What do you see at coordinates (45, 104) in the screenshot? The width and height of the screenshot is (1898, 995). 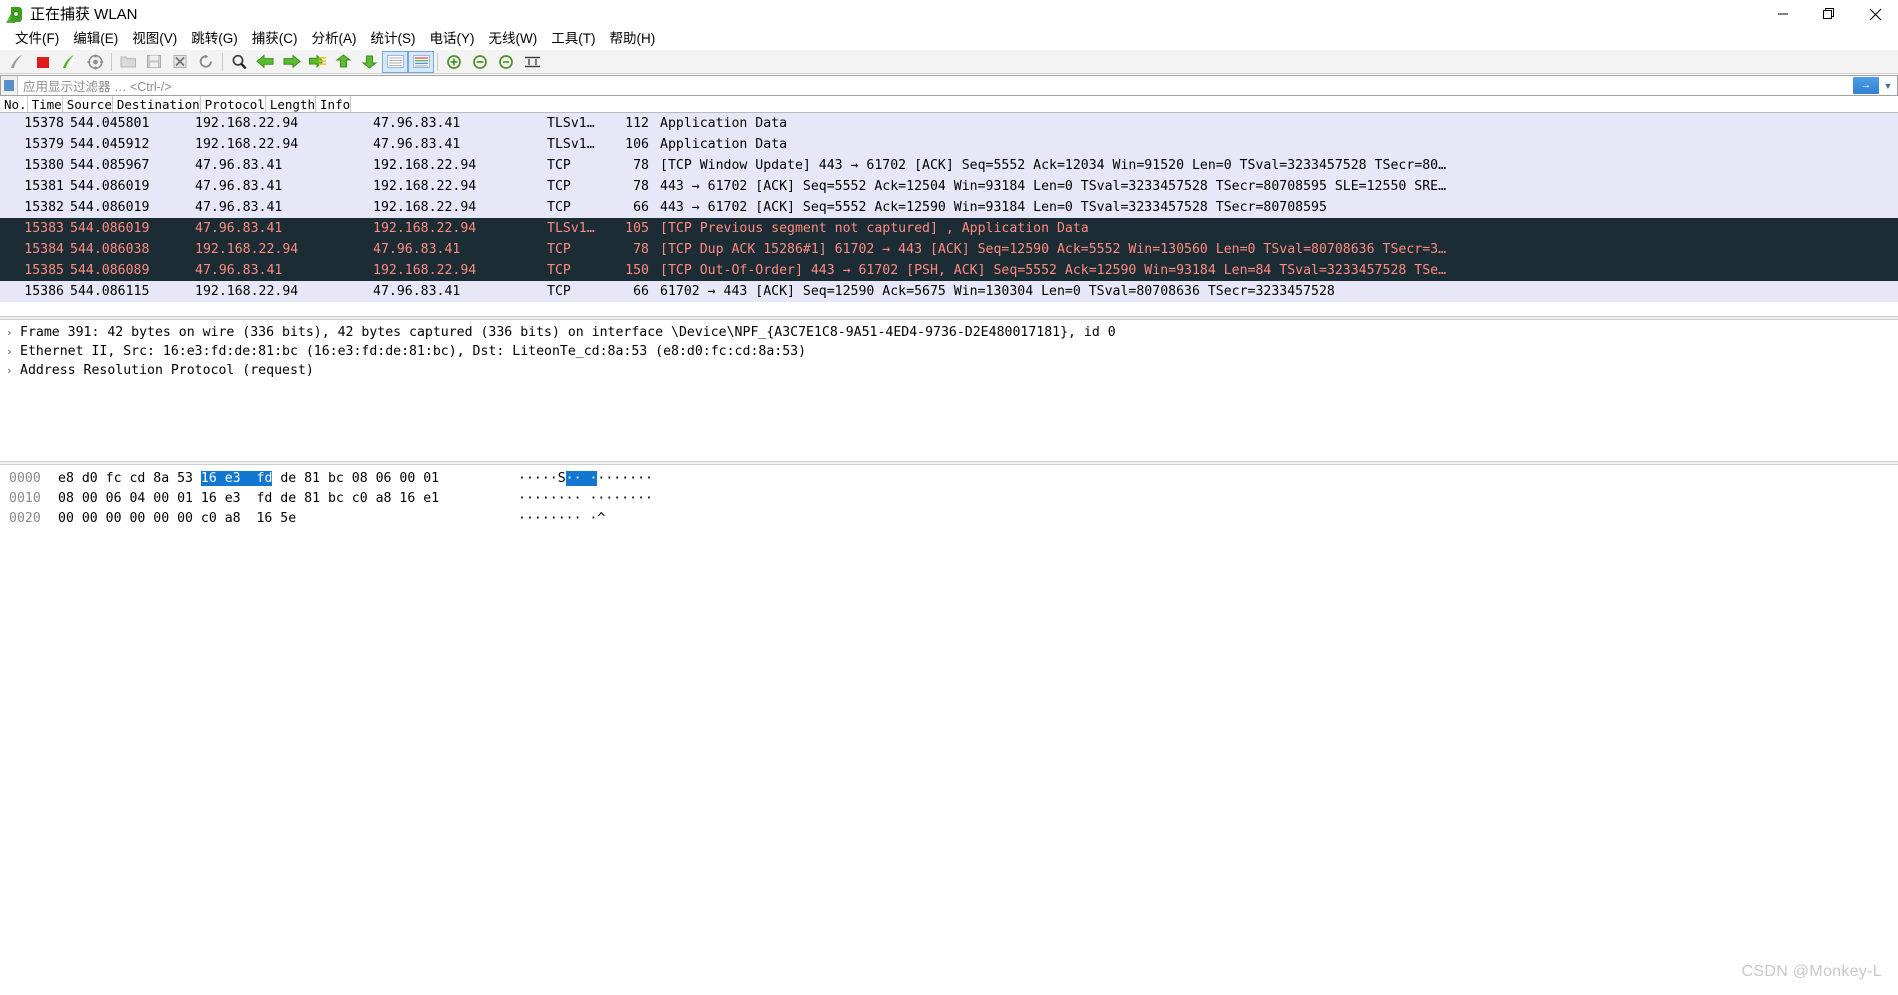 I see `column-header-time: Time` at bounding box center [45, 104].